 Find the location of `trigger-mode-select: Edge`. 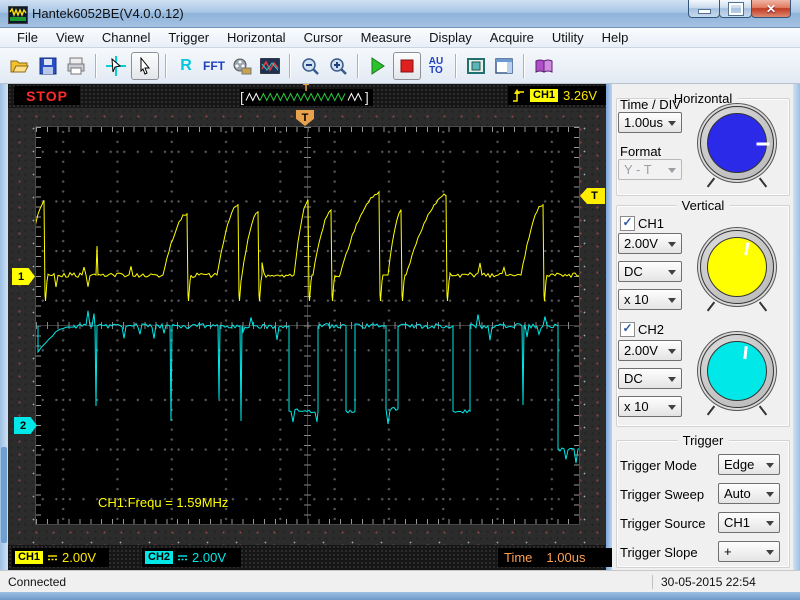

trigger-mode-select: Edge is located at coordinates (749, 464).